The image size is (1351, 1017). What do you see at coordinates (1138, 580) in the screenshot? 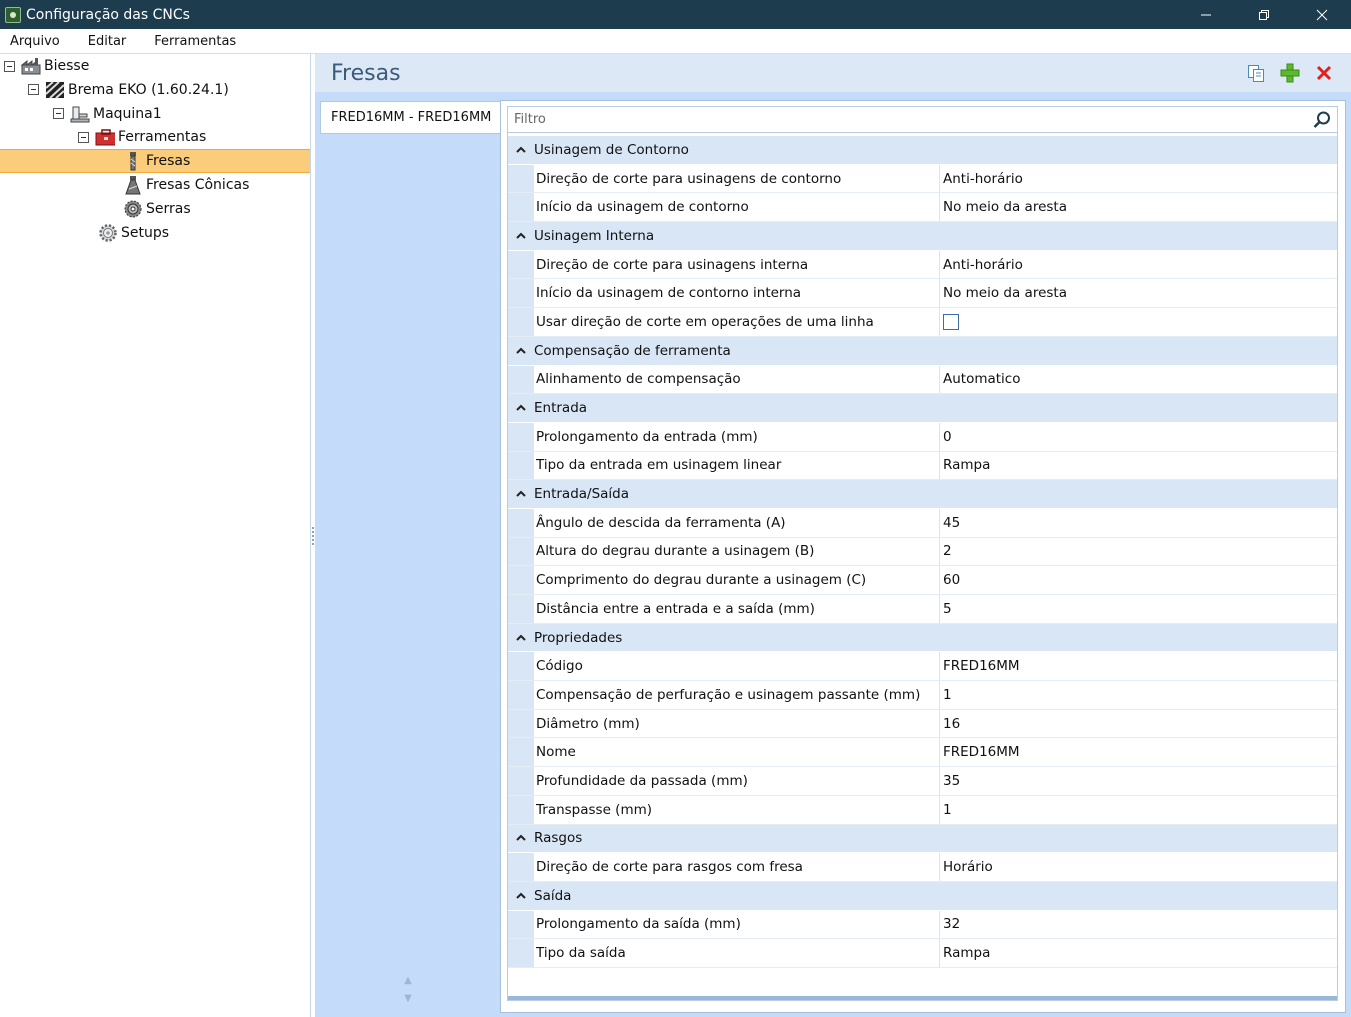
I see `property-value: 60` at bounding box center [1138, 580].